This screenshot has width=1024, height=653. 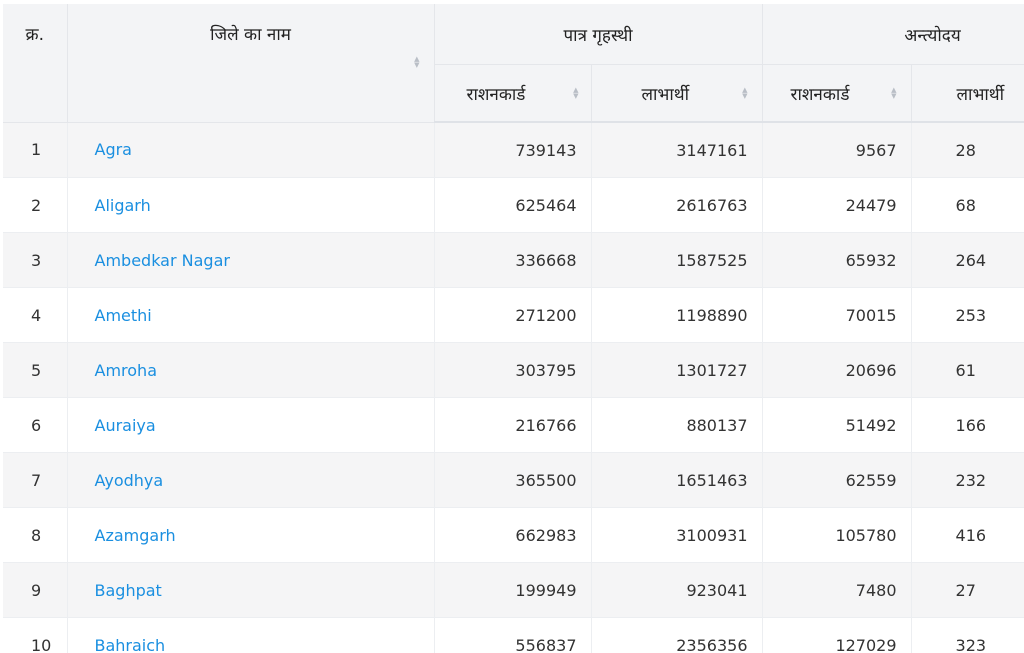 I want to click on header-serial-label: क्र., so click(x=34, y=35).